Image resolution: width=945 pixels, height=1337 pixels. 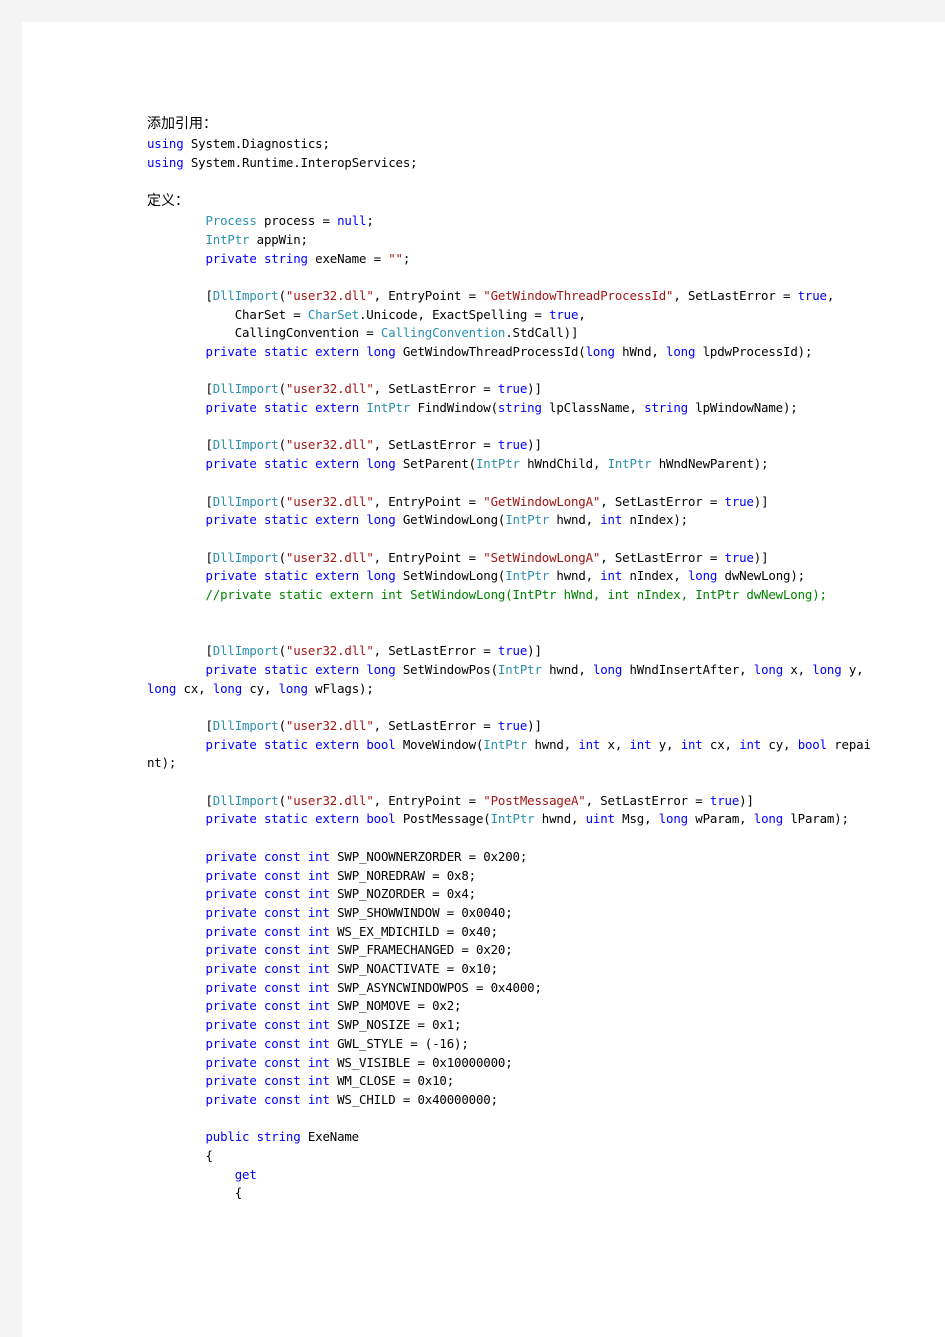 What do you see at coordinates (439, 744) in the screenshot?
I see `code-token-pln: MoveWindow(` at bounding box center [439, 744].